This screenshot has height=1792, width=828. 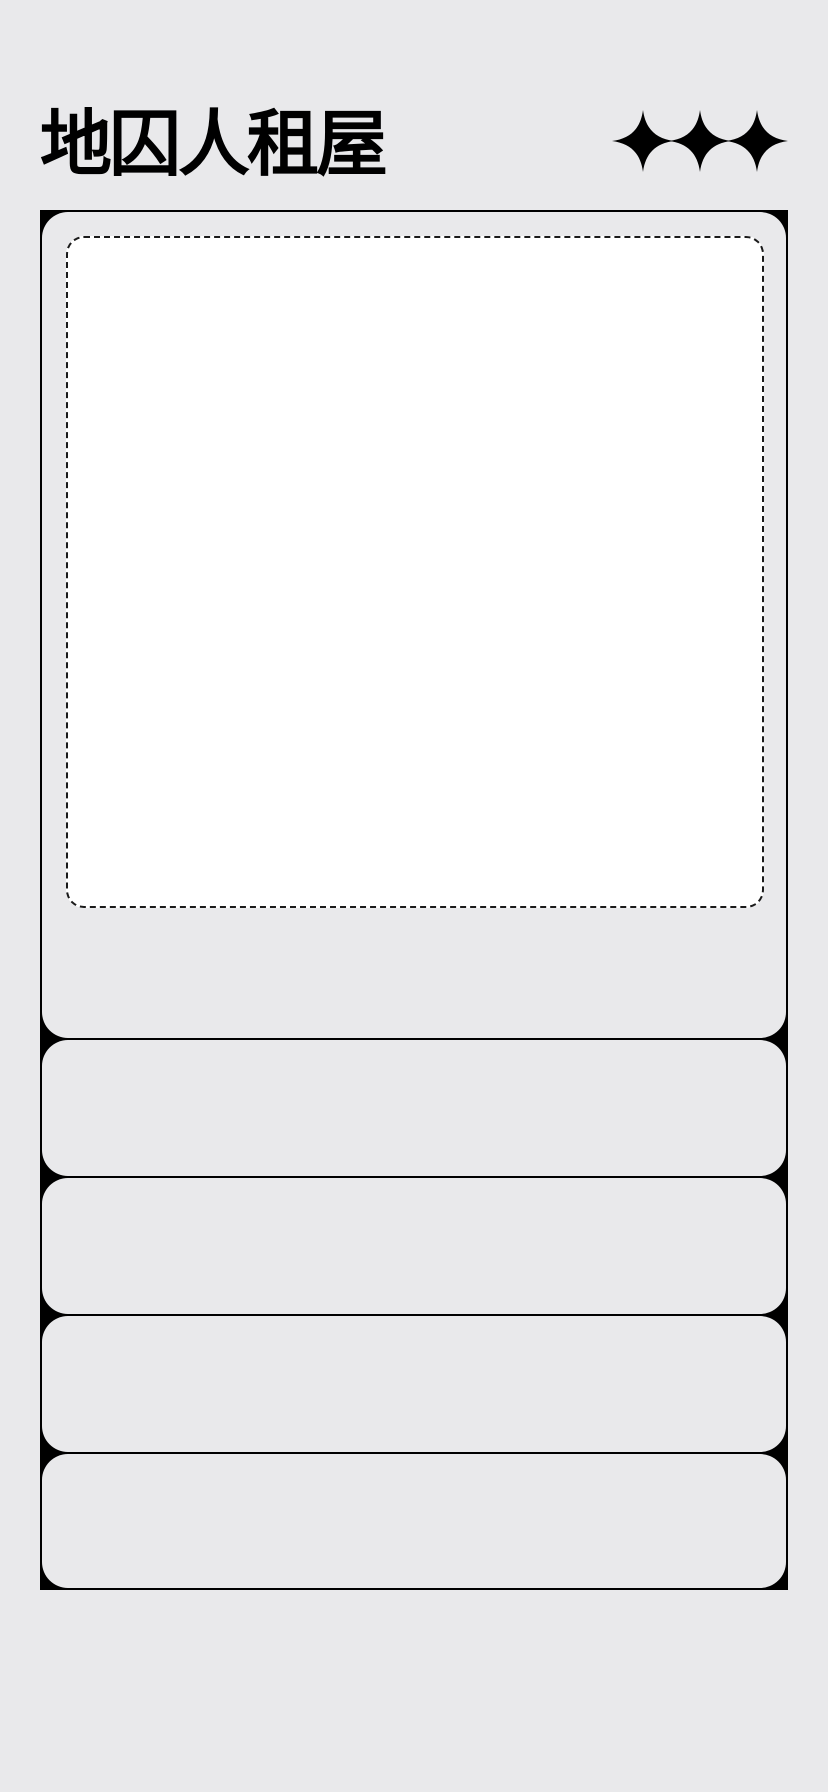 I want to click on app-title: 地囚人租屋, so click(x=214, y=143).